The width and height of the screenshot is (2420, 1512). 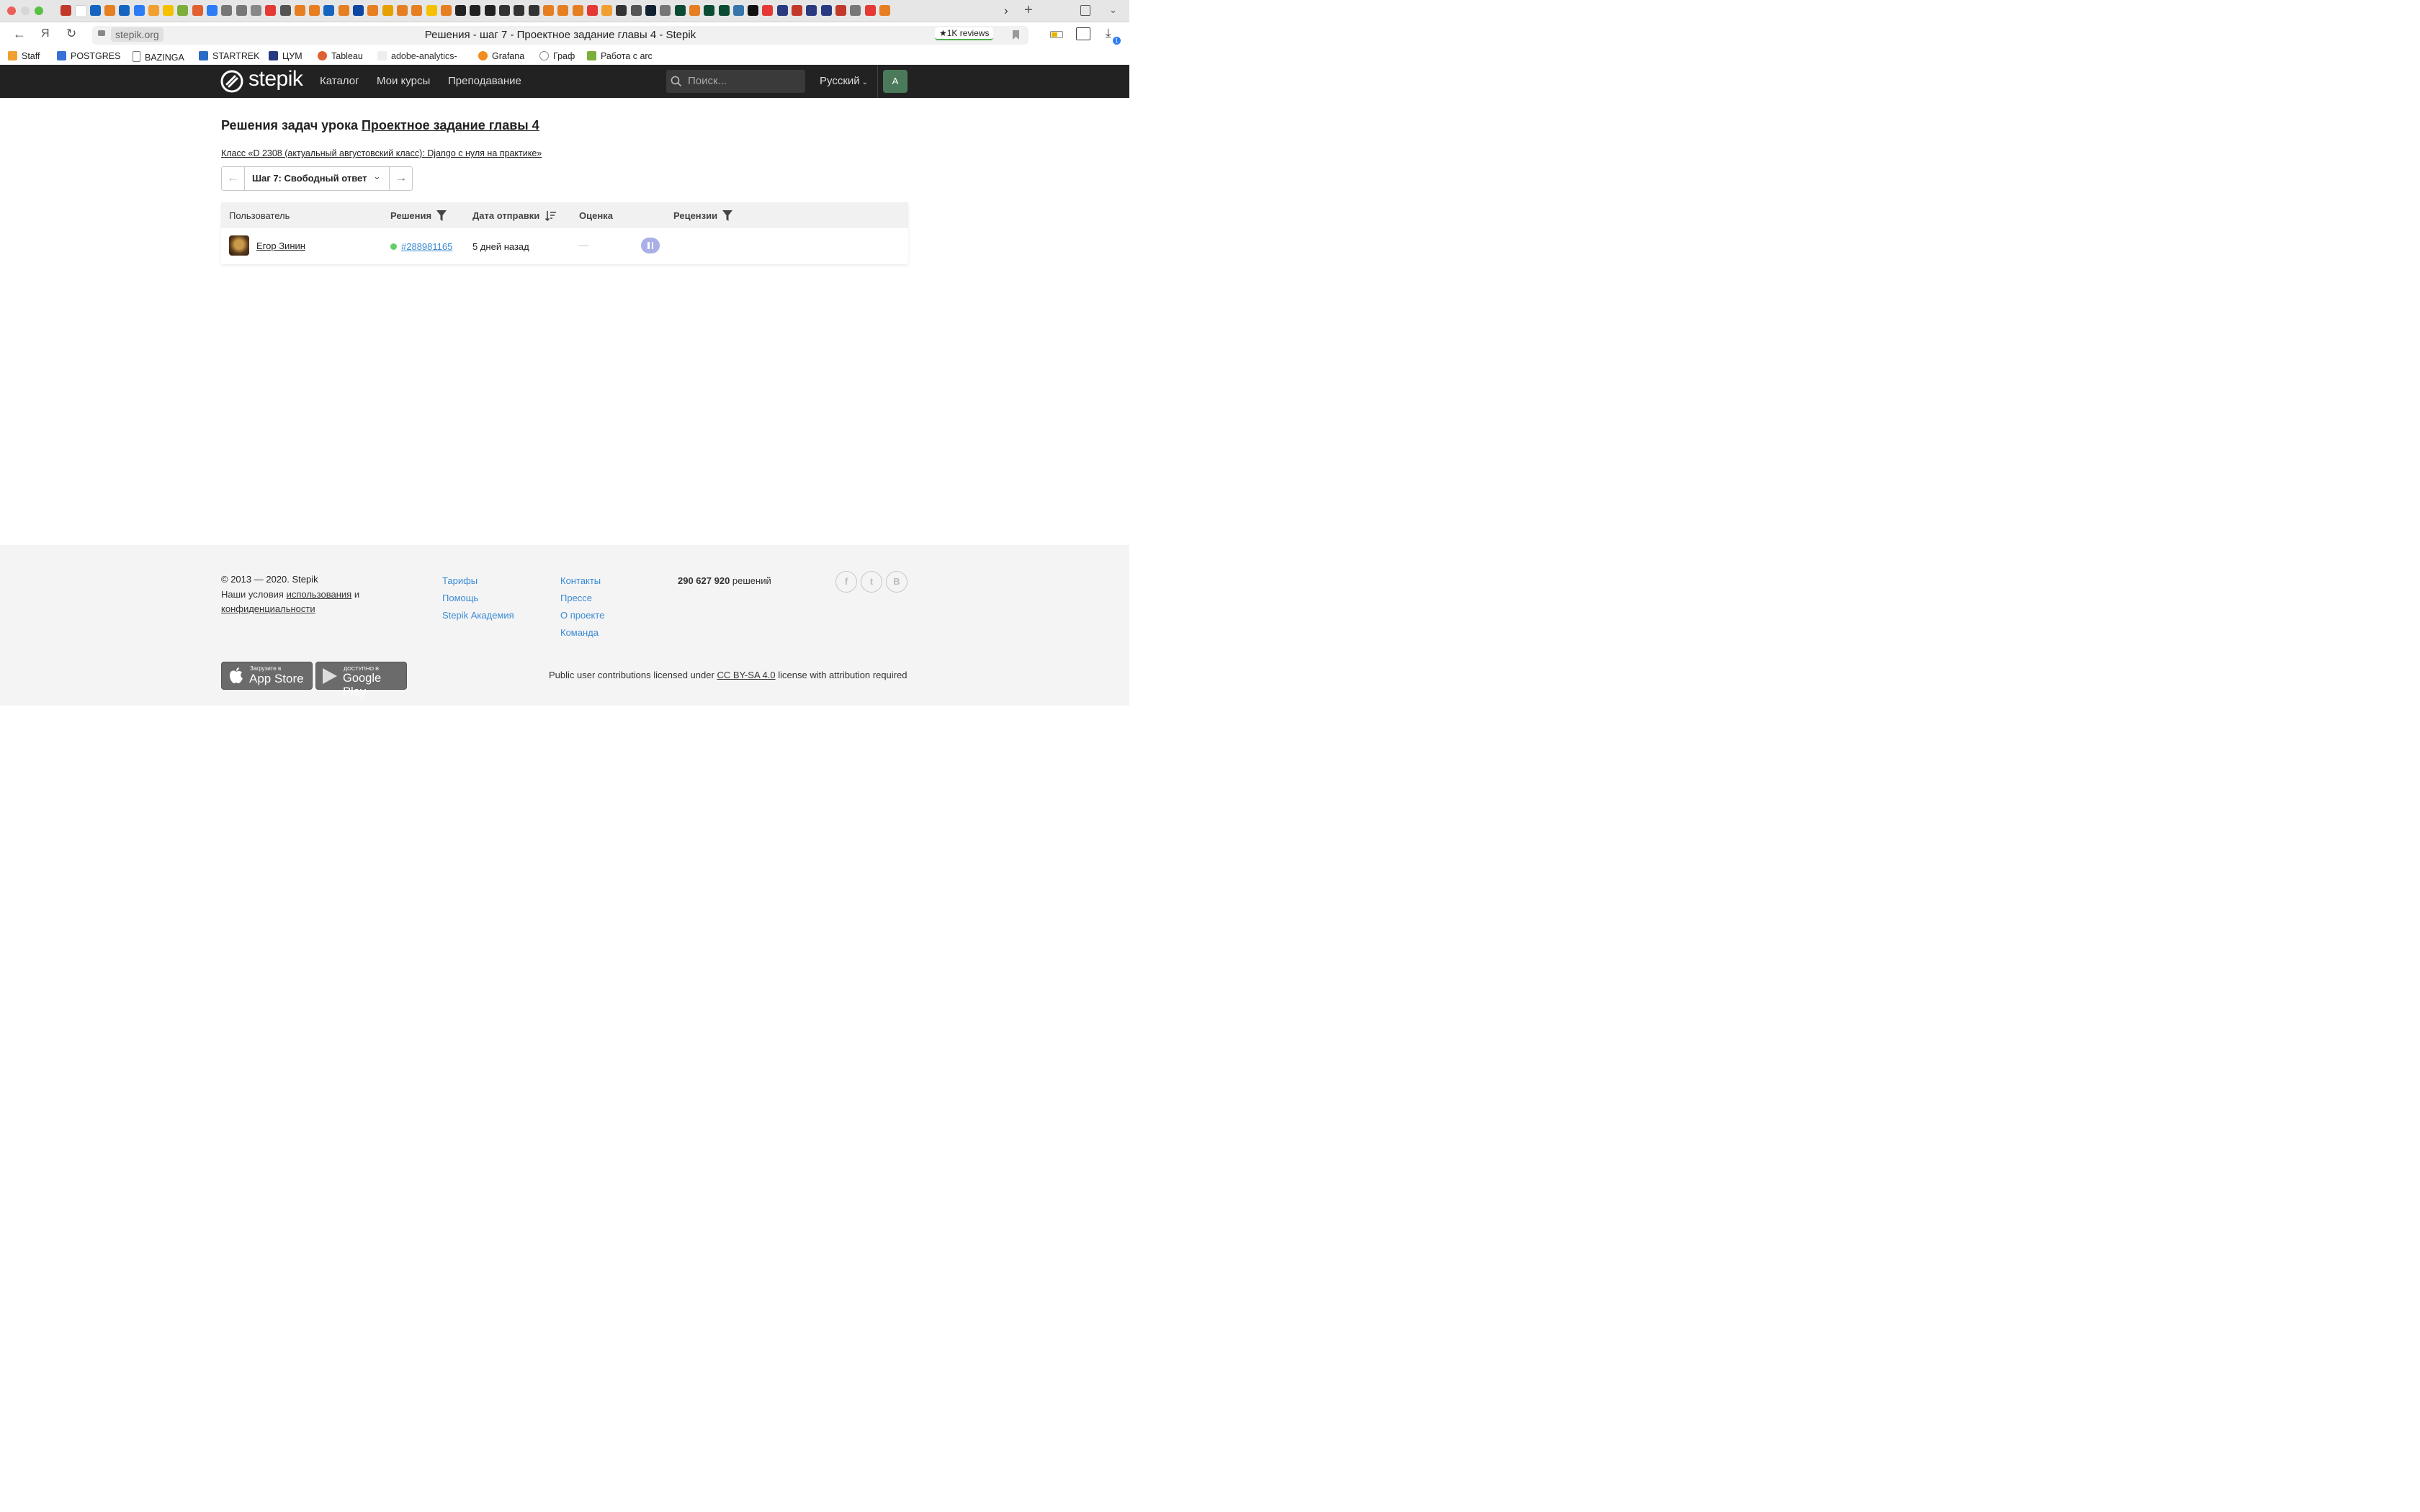 What do you see at coordinates (339, 81) in the screenshot?
I see `nav-catalog: Каталог` at bounding box center [339, 81].